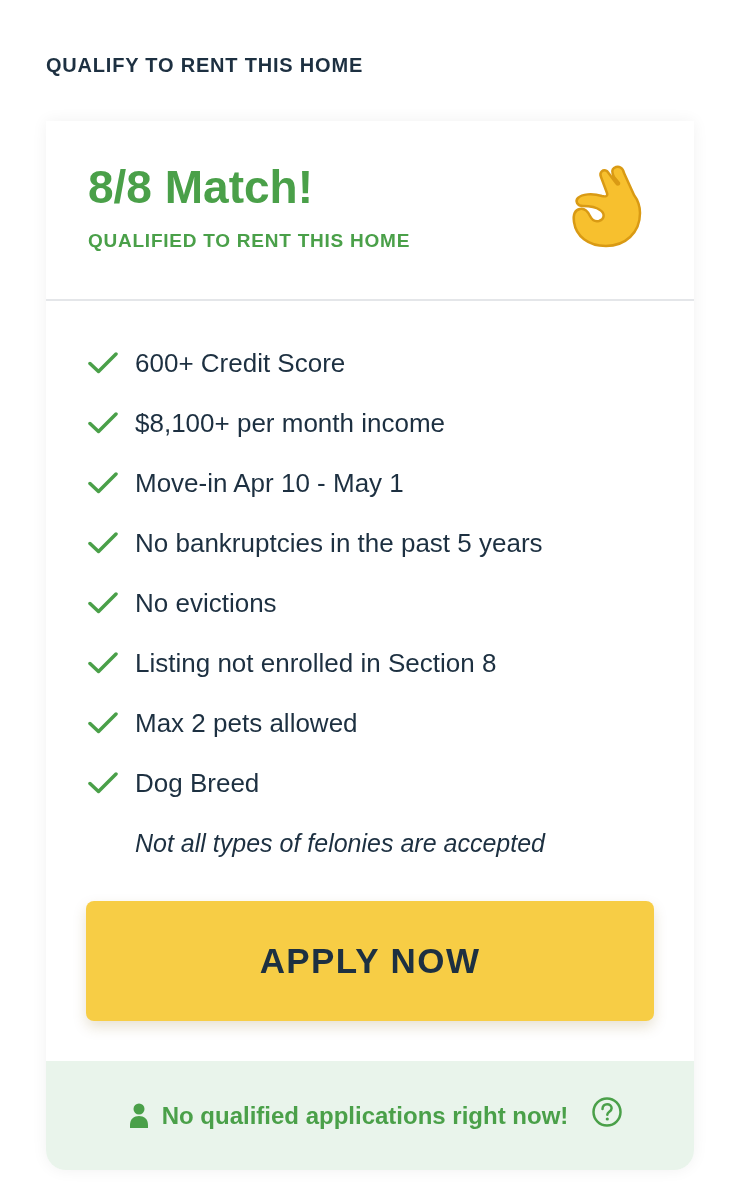  I want to click on match-subtitle: QUALIFIED TO RENT THIS HOME, so click(249, 241).